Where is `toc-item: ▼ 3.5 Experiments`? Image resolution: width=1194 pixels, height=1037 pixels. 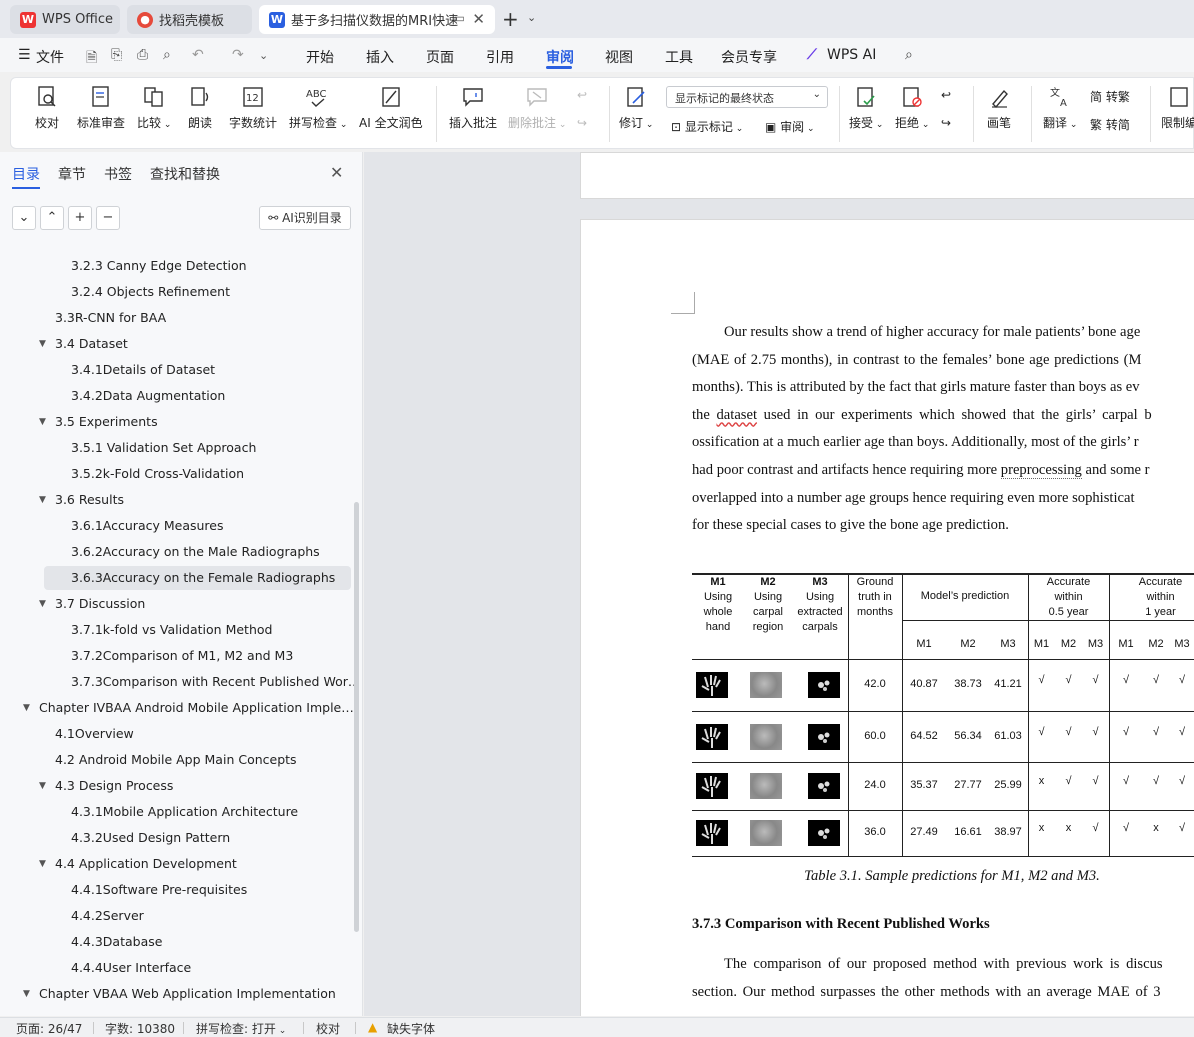
toc-item: ▼ 3.5 Experiments is located at coordinates (190, 422).